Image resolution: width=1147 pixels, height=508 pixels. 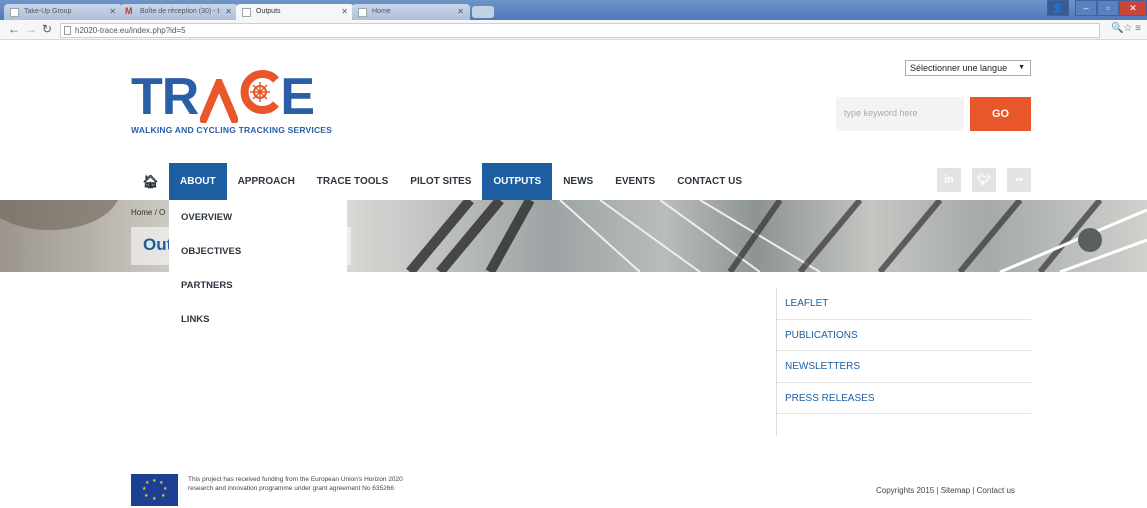 What do you see at coordinates (381, 11) in the screenshot?
I see `tab-label: Home` at bounding box center [381, 11].